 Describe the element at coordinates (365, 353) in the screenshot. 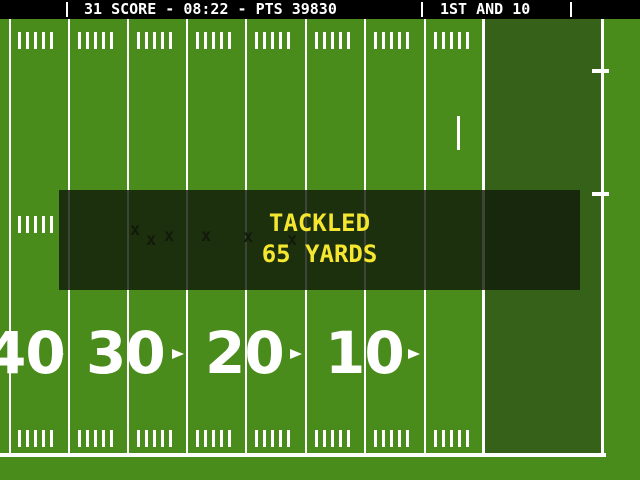

I see `yard-number-10: 10` at that location.